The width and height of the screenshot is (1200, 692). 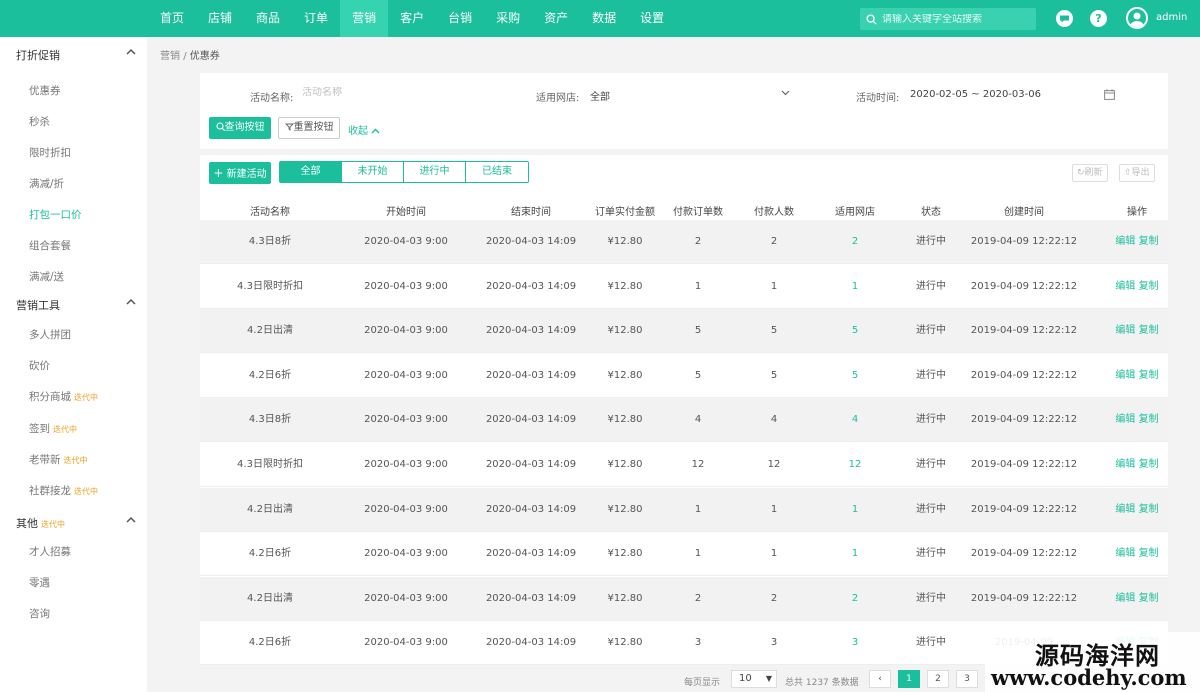 I want to click on nav-item: 资产, so click(x=556, y=18).